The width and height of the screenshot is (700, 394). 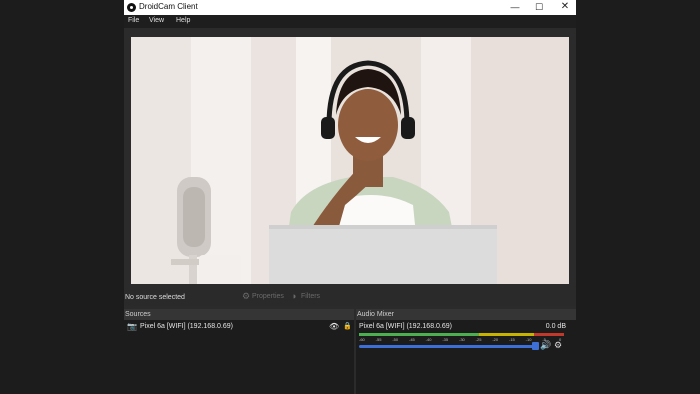 What do you see at coordinates (334, 326) in the screenshot?
I see `eye-icon: 👁` at bounding box center [334, 326].